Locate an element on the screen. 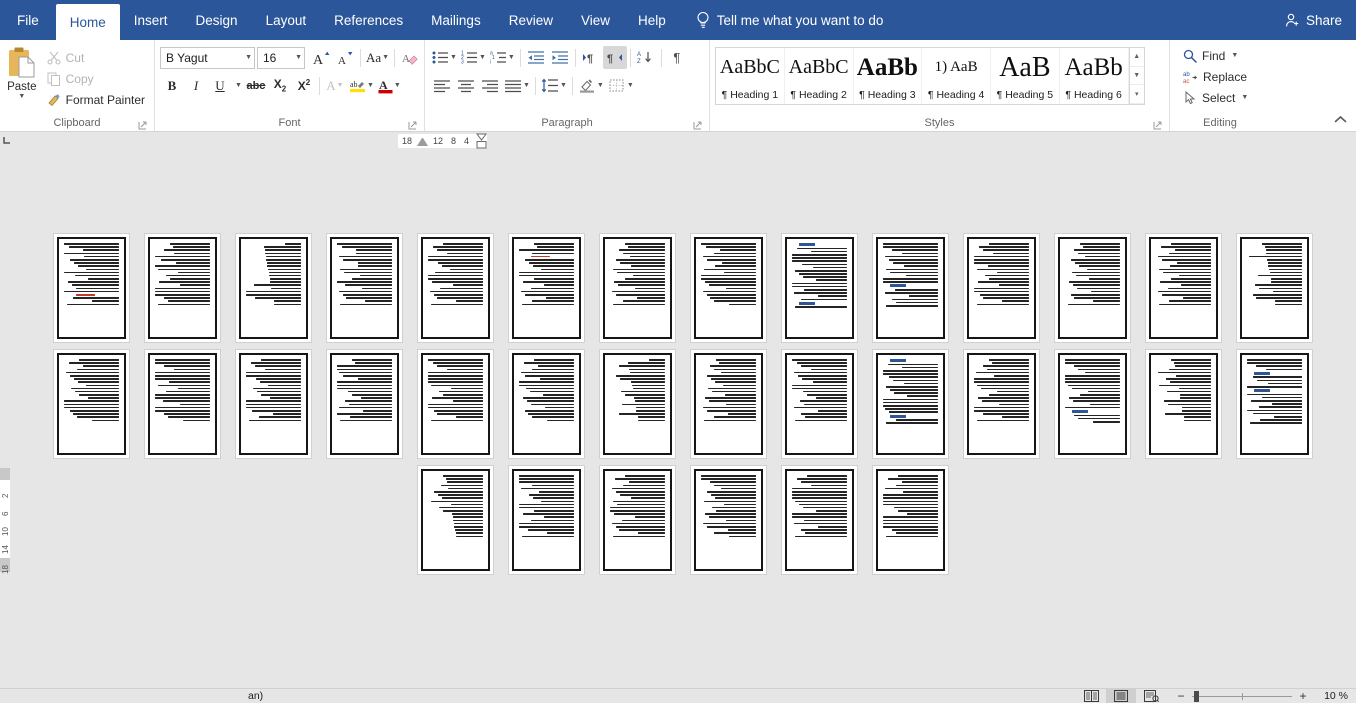 The image size is (1356, 703). tab-design: Design is located at coordinates (217, 20).